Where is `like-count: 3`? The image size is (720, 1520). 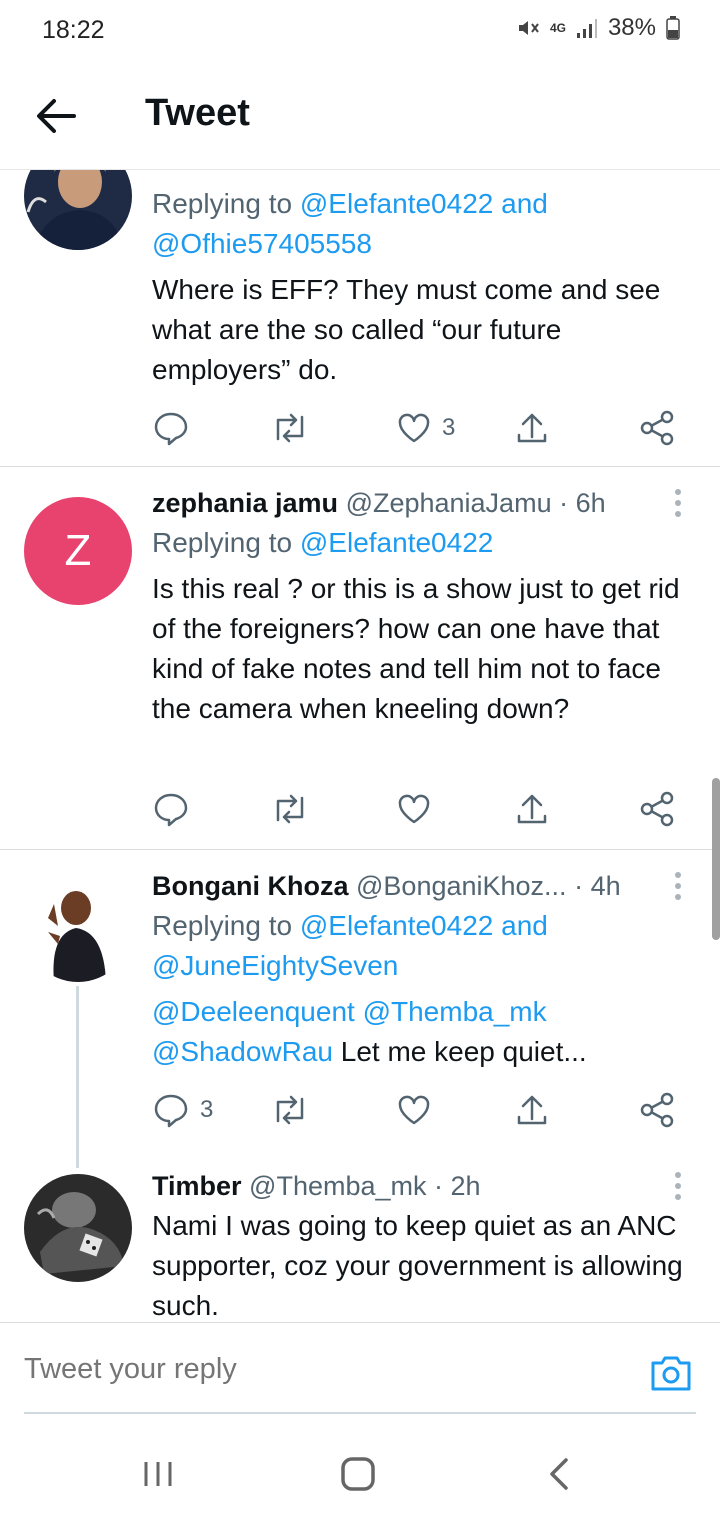 like-count: 3 is located at coordinates (449, 427).